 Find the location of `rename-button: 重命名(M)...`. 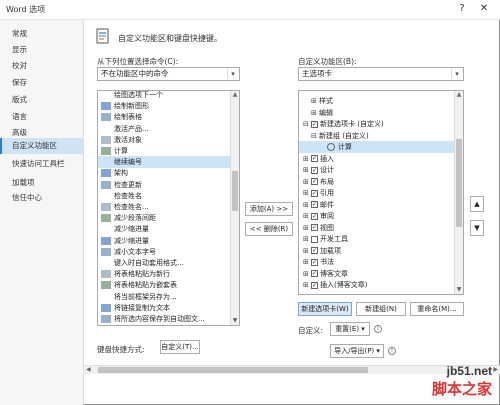

rename-button: 重命名(M)... is located at coordinates (437, 309).